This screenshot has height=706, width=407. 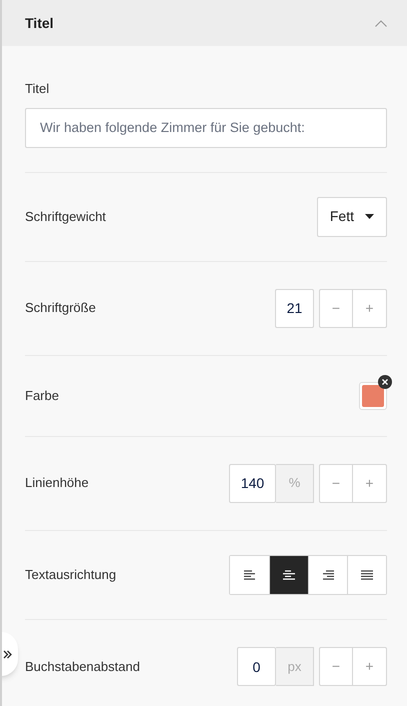 I want to click on align-center-icon, so click(x=289, y=575).